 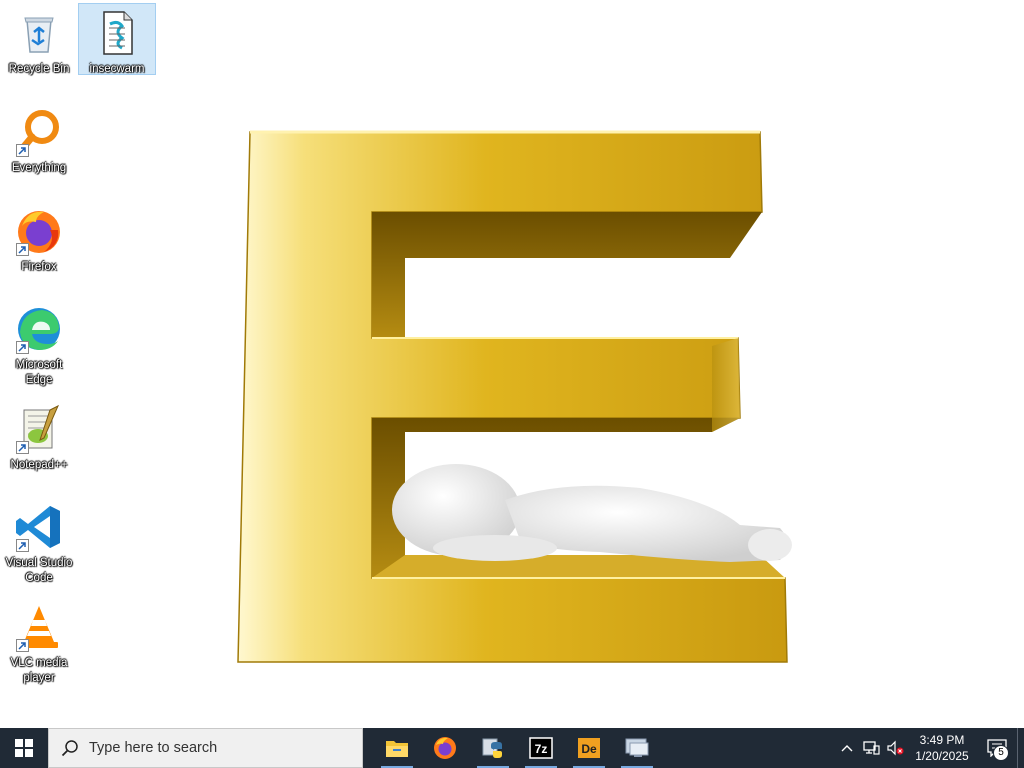 I want to click on show-hidden-icons-button, so click(x=847, y=748).